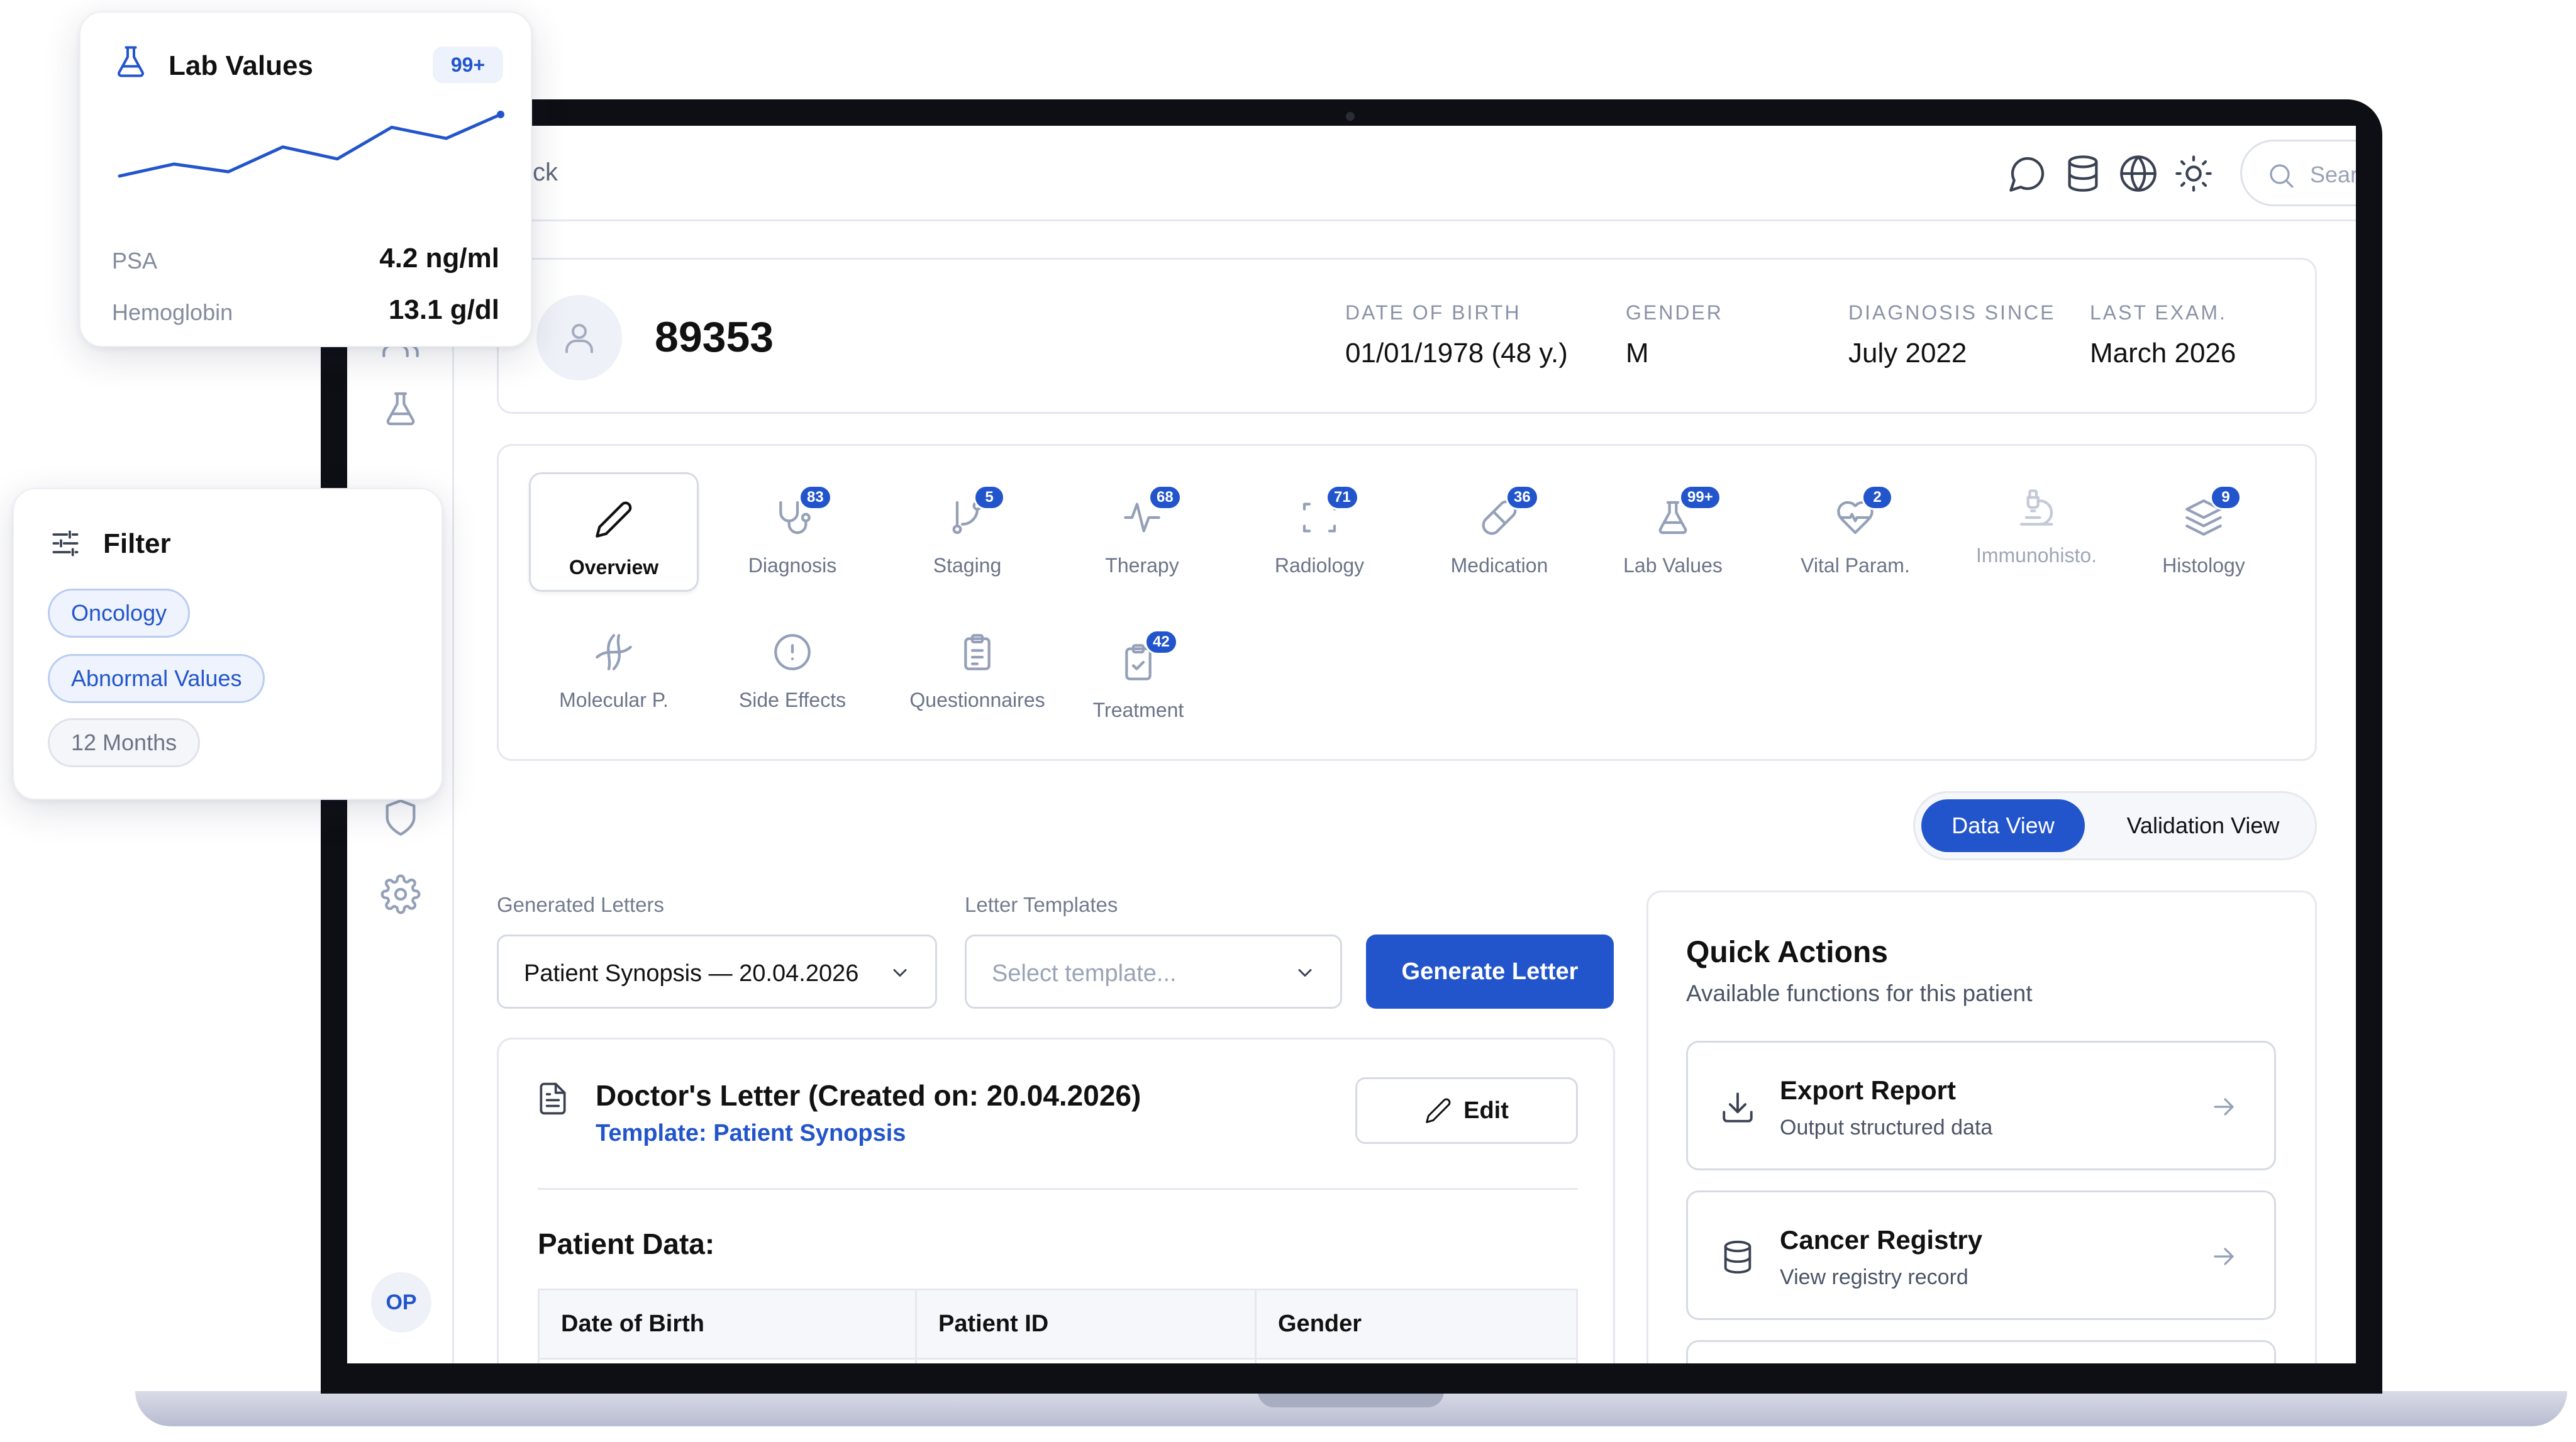 Image resolution: width=2576 pixels, height=1442 pixels. I want to click on globe-icon, so click(2138, 173).